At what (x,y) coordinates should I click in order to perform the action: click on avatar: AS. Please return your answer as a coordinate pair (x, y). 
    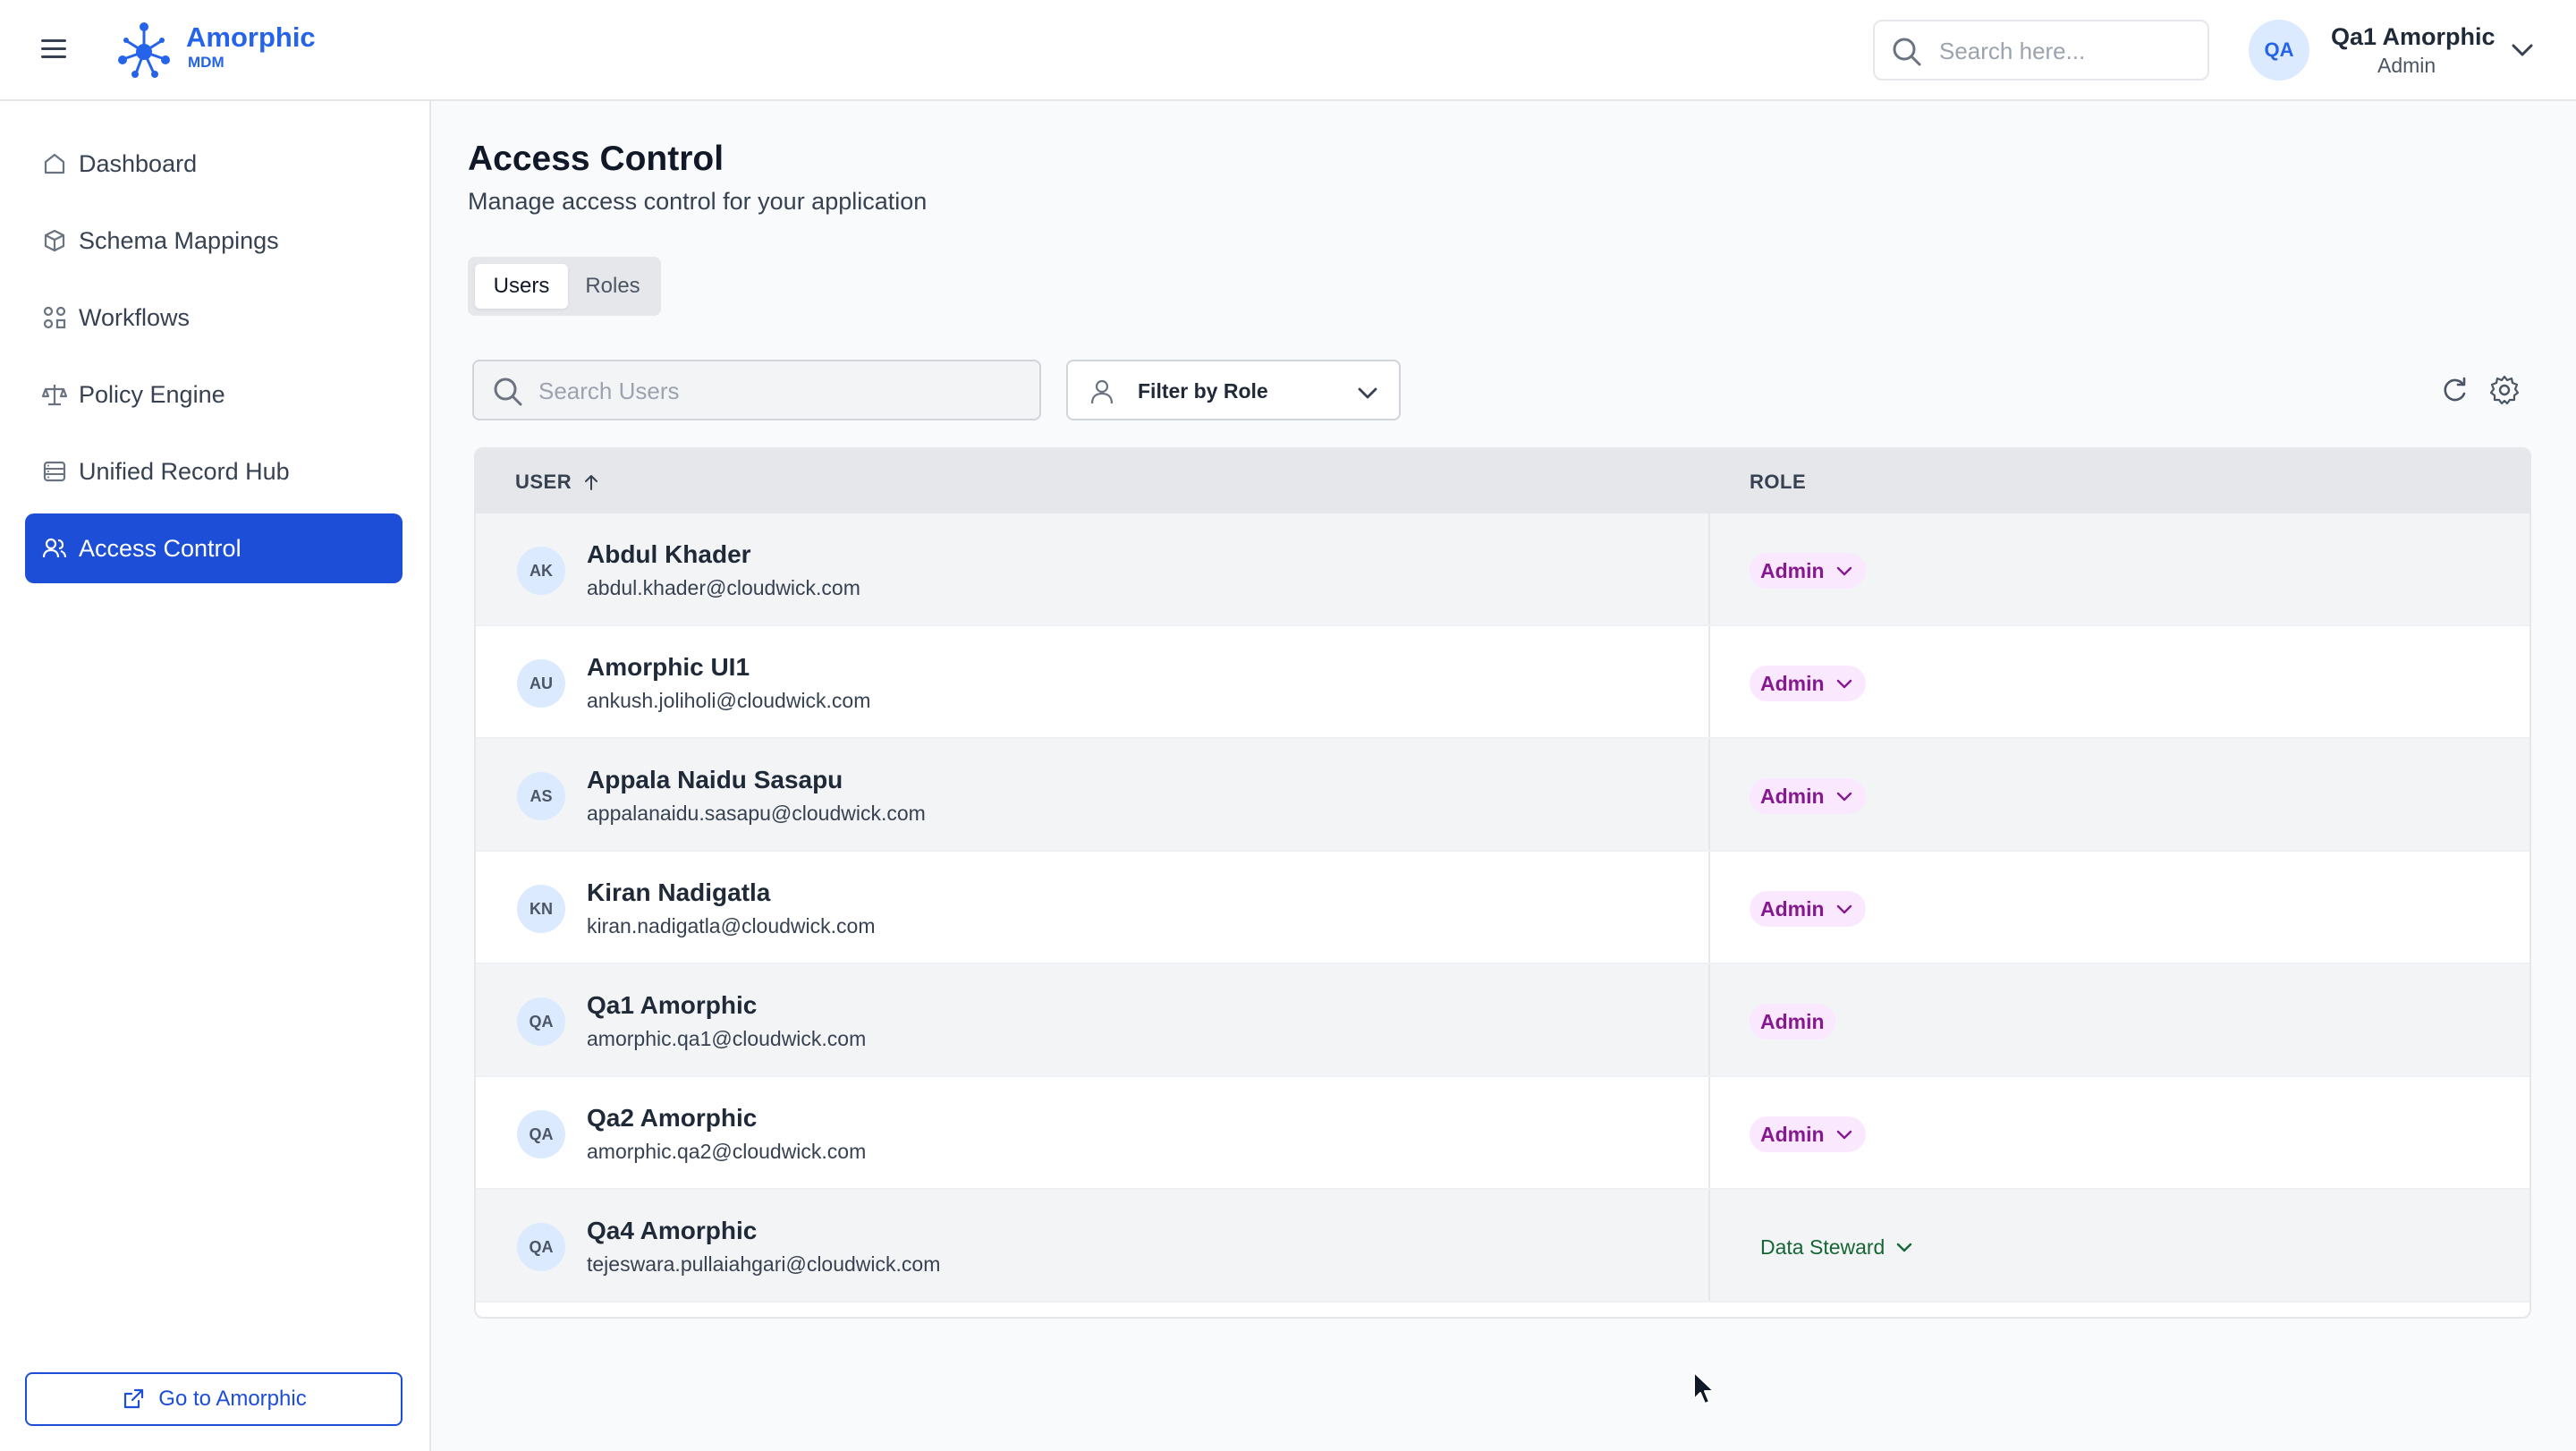
    Looking at the image, I should click on (541, 796).